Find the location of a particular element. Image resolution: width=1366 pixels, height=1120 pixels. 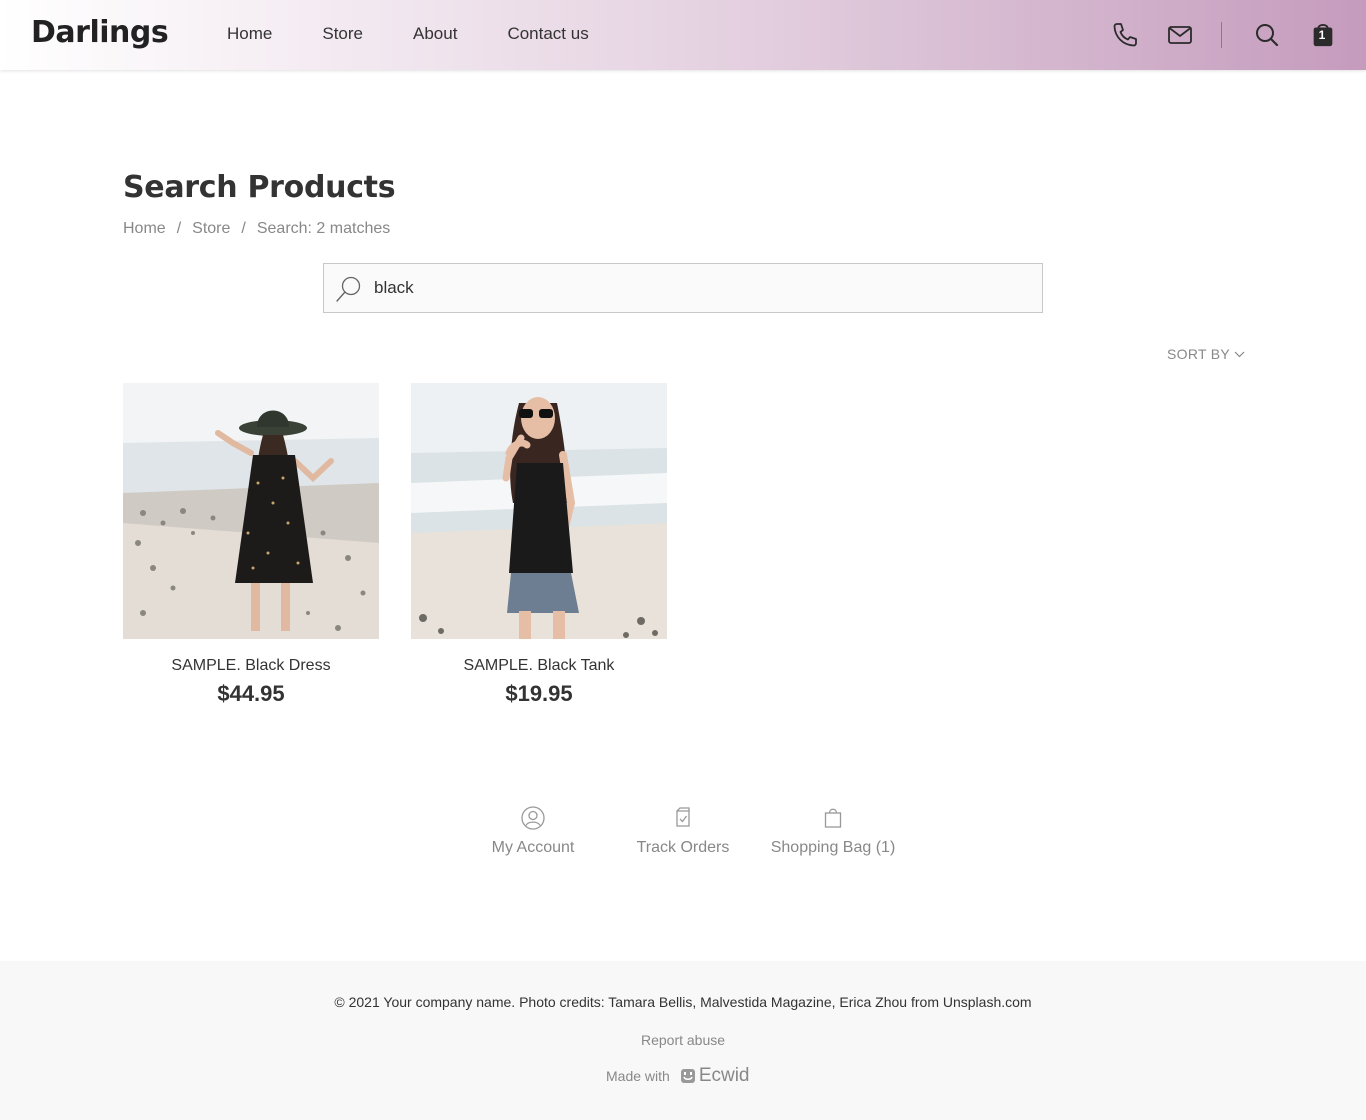

mail-icon is located at coordinates (1180, 35).